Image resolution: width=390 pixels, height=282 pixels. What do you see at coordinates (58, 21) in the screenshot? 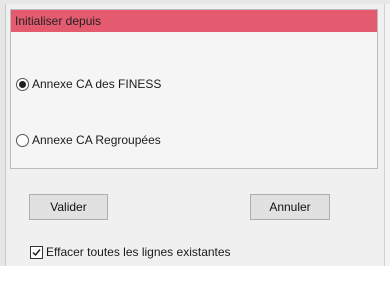
I see `dialog-title: Initialiser depuis` at bounding box center [58, 21].